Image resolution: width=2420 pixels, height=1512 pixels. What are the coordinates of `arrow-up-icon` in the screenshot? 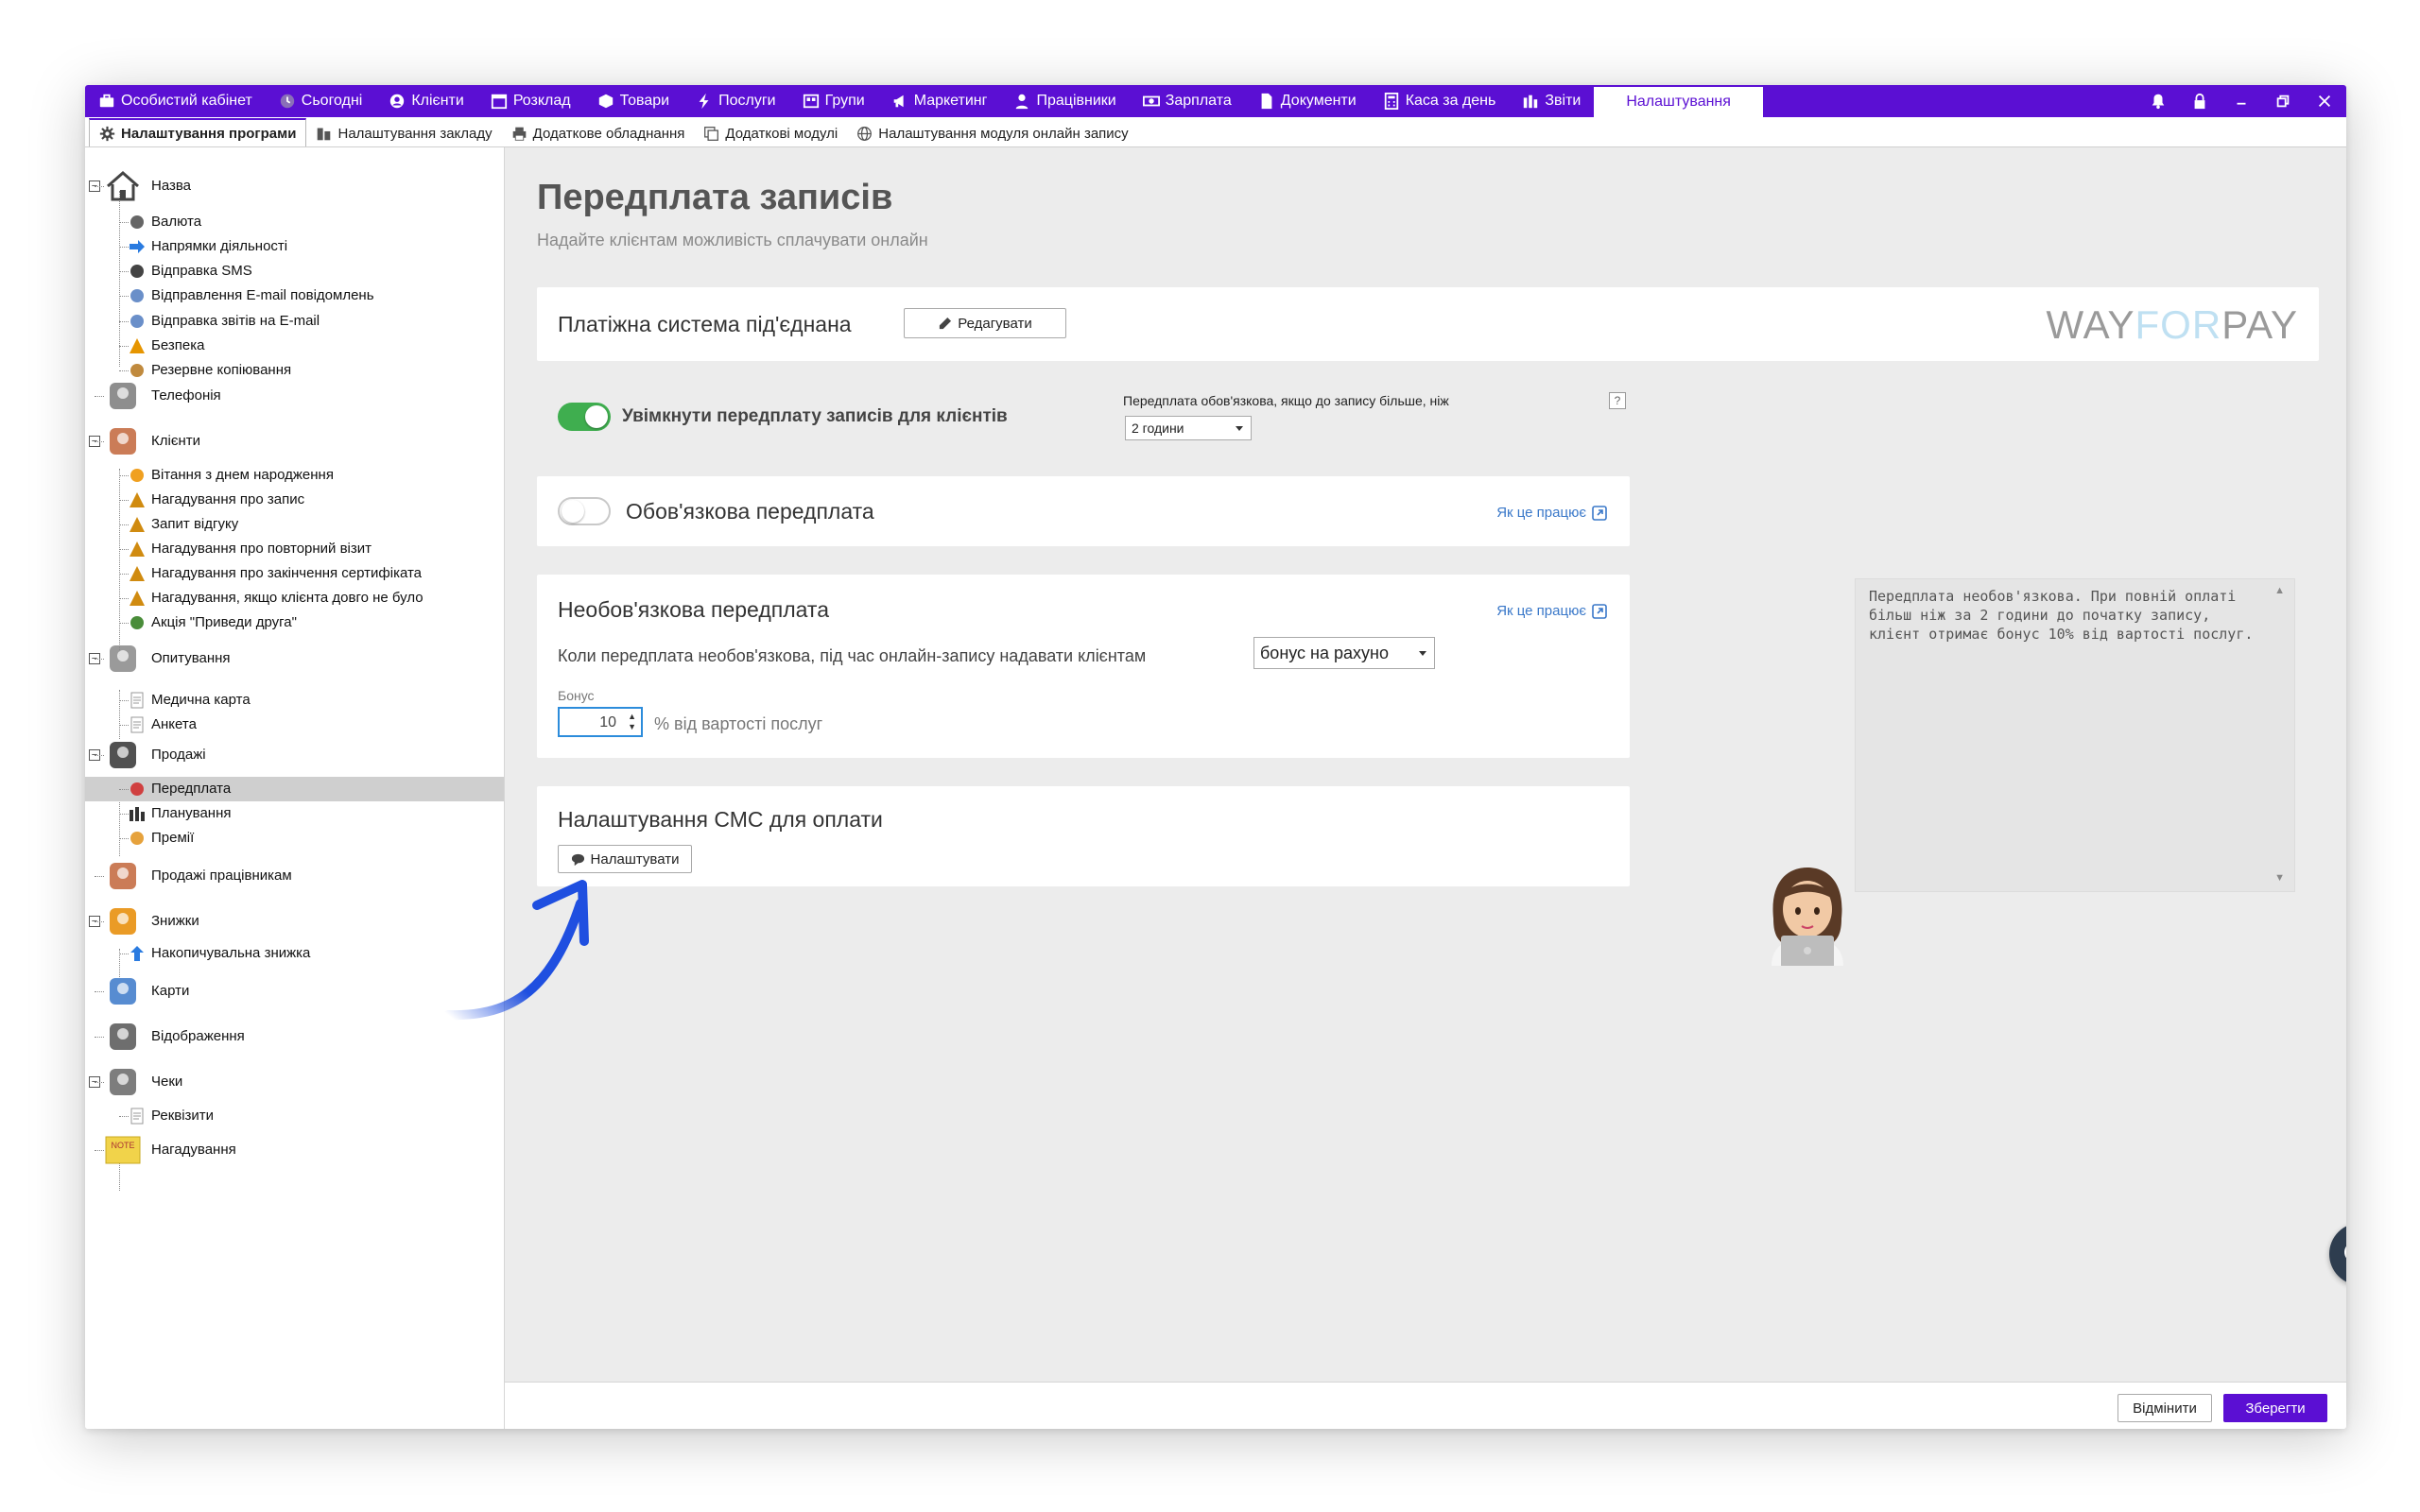 It's located at (137, 953).